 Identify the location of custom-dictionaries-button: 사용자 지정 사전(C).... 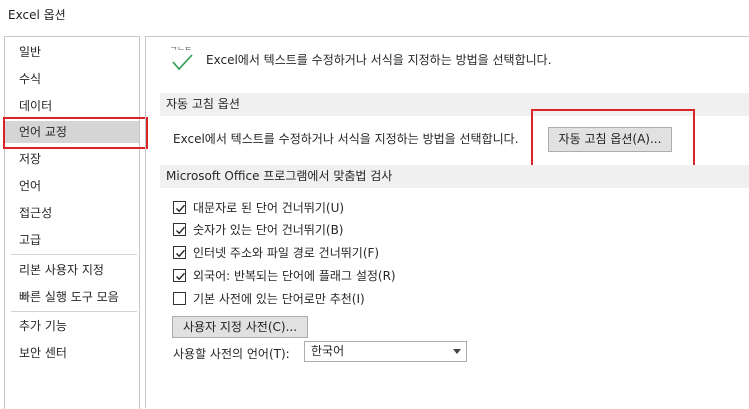
(240, 327).